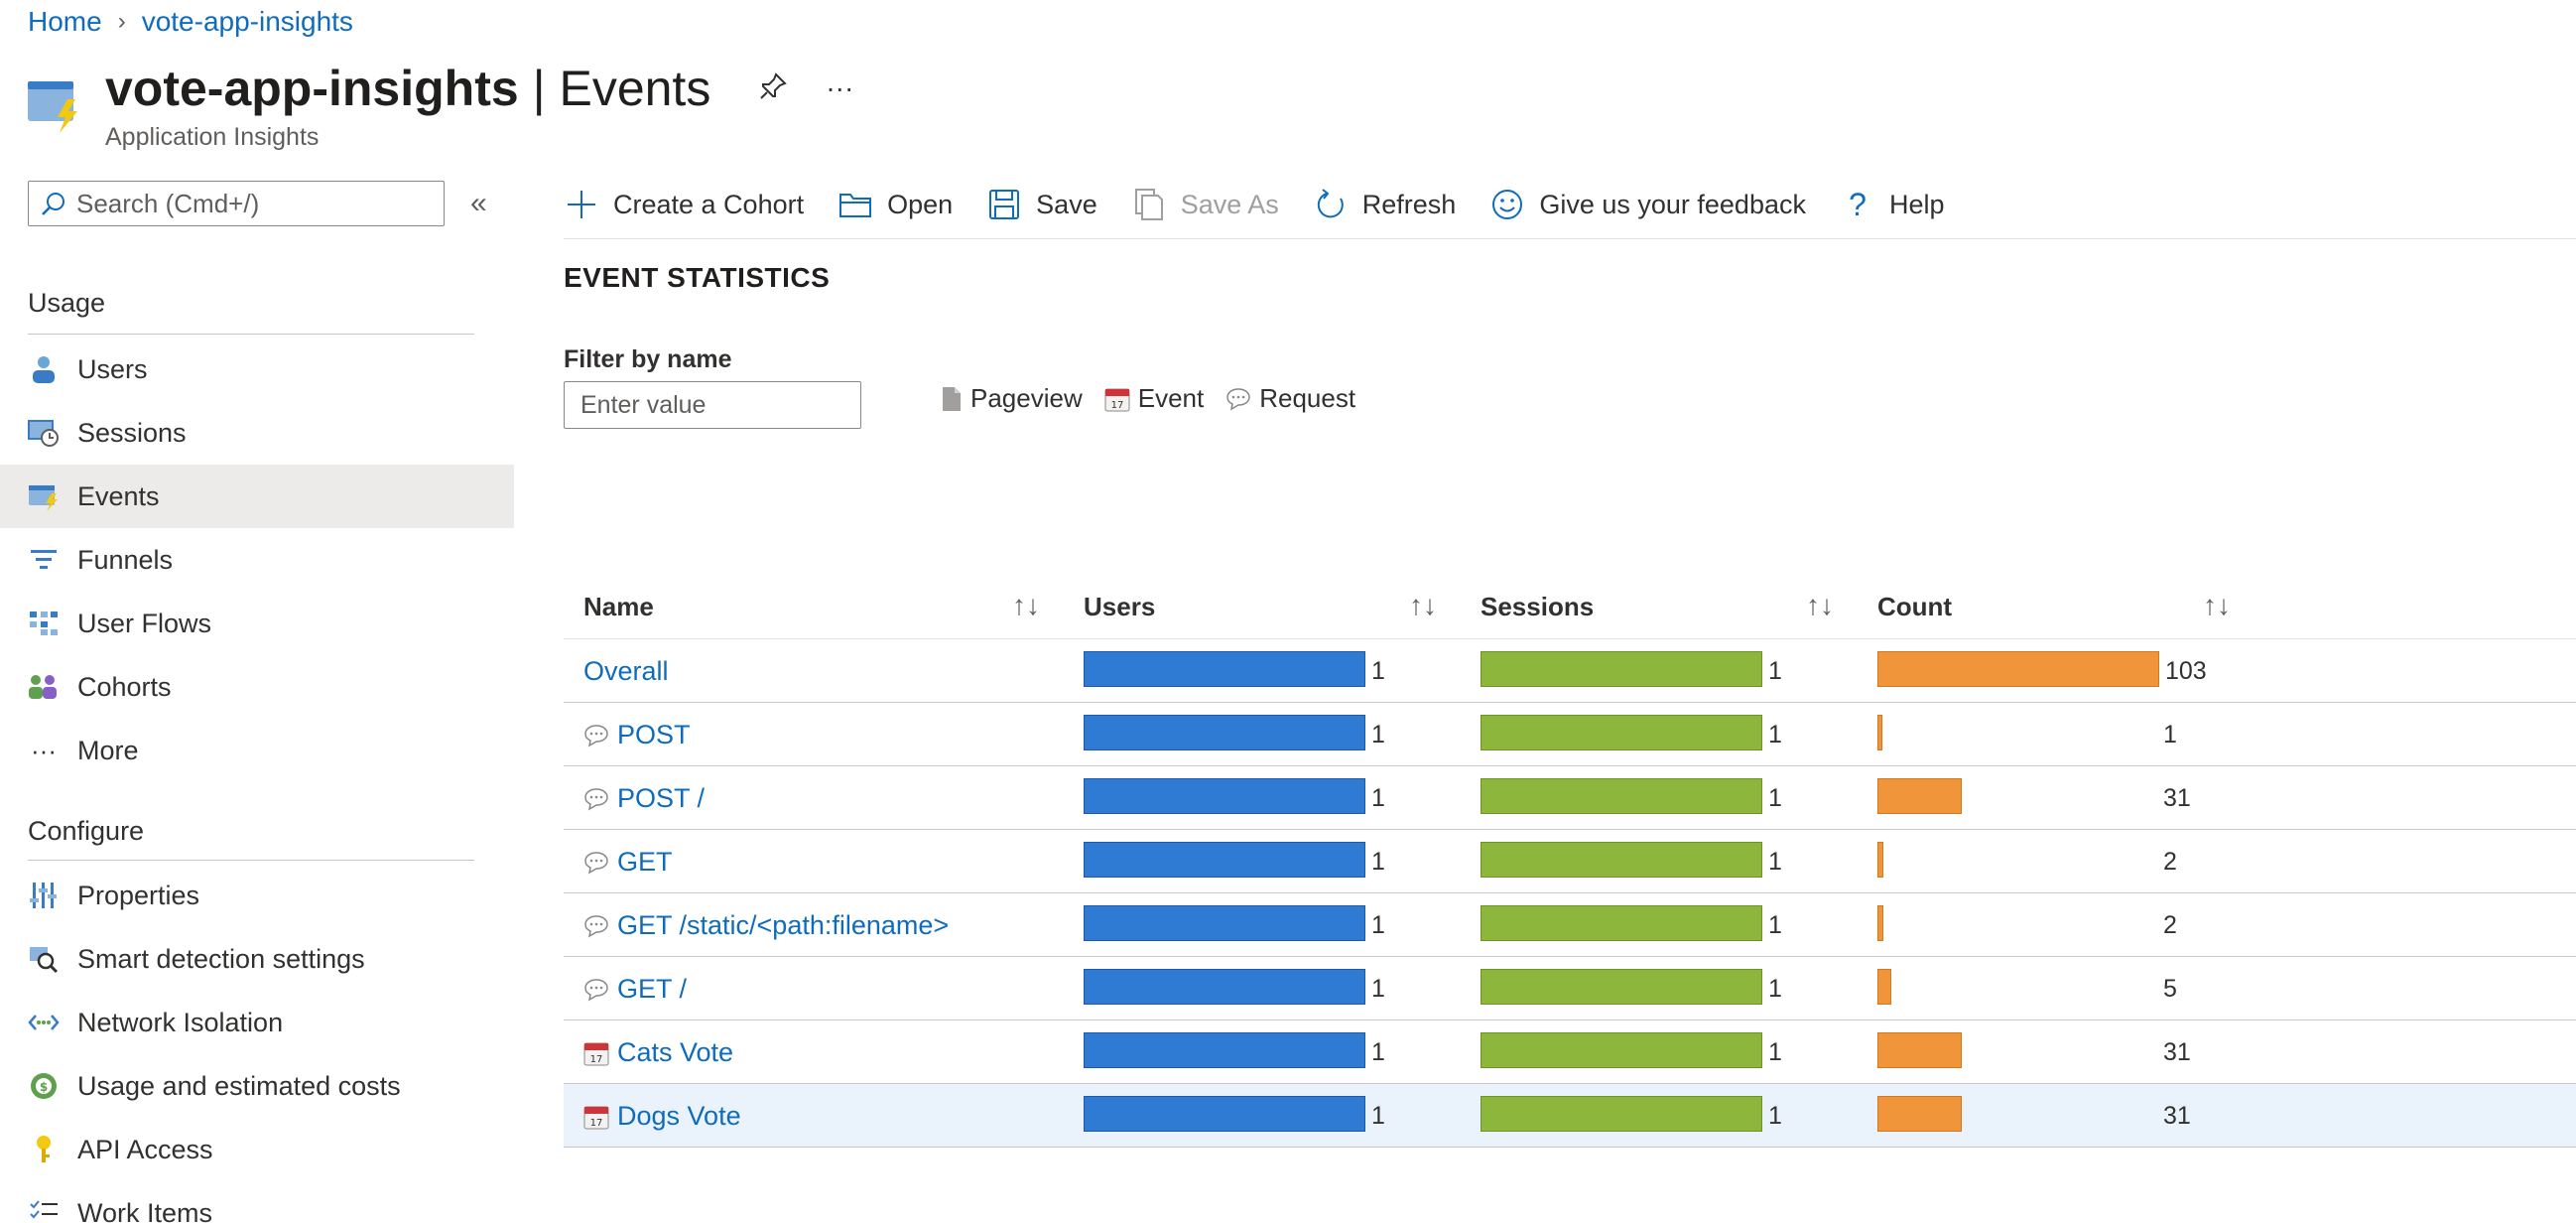  I want to click on cohorts-icon, so click(44, 687).